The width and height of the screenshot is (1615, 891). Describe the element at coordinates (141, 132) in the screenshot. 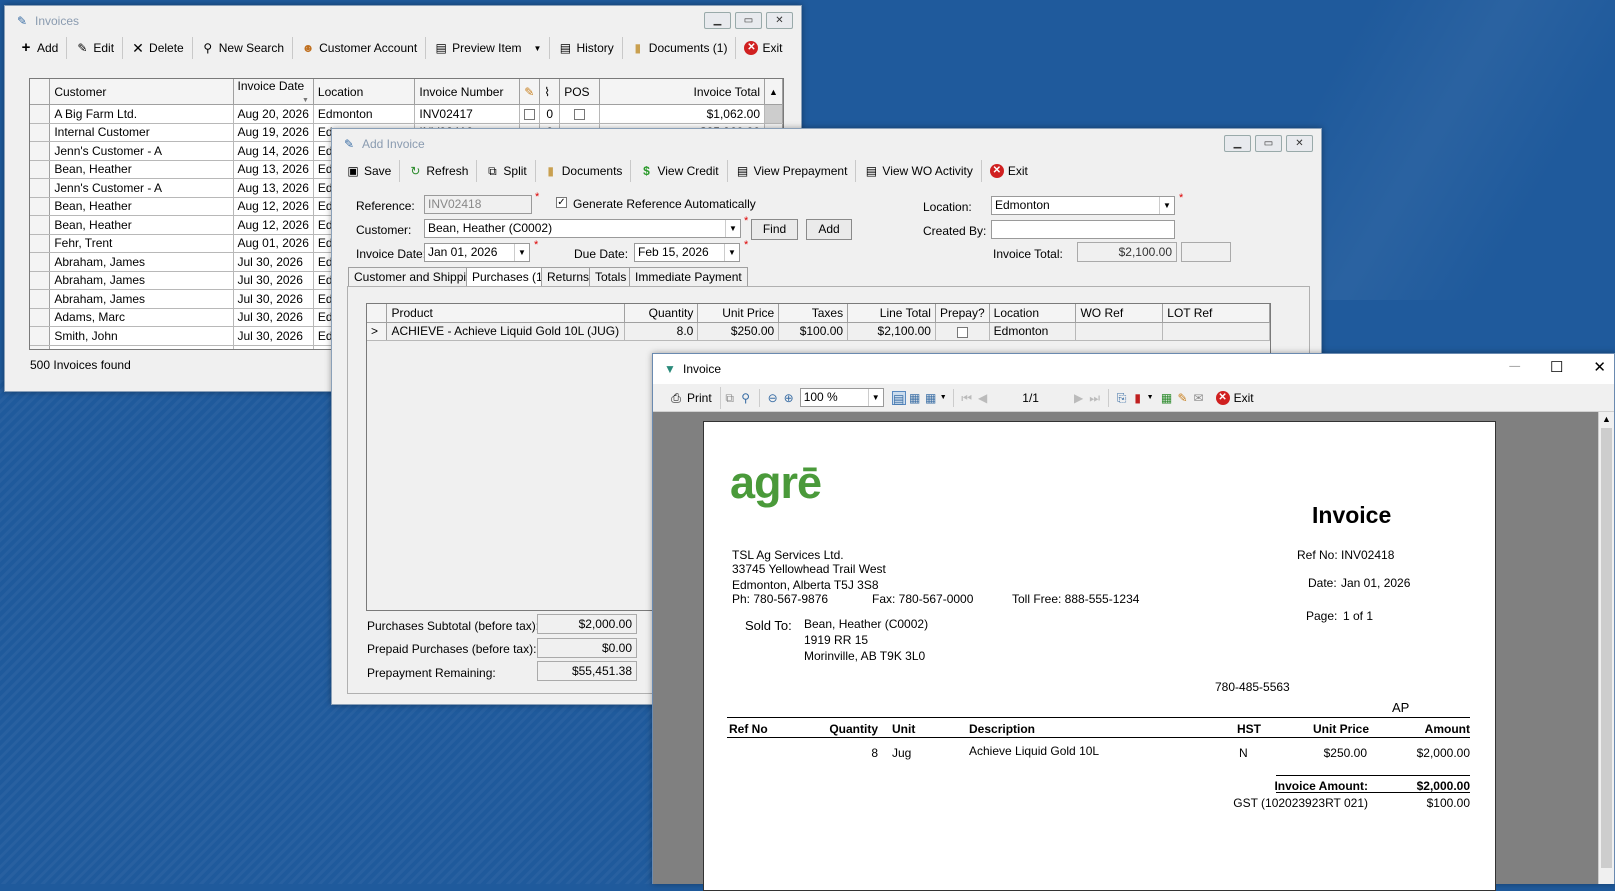

I see `cell-customer: Internal Customer` at that location.